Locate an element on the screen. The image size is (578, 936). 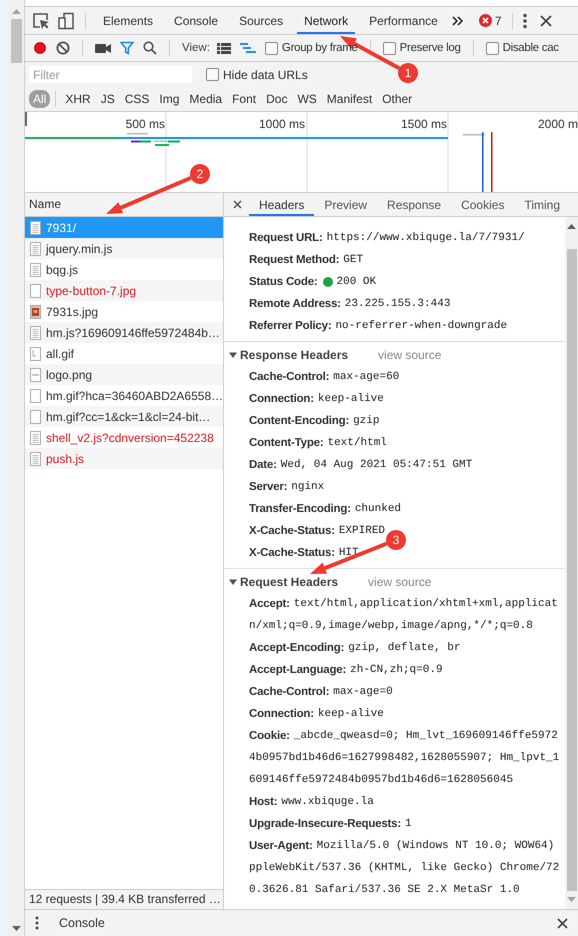
request-row: logo.png is located at coordinates (124, 374).